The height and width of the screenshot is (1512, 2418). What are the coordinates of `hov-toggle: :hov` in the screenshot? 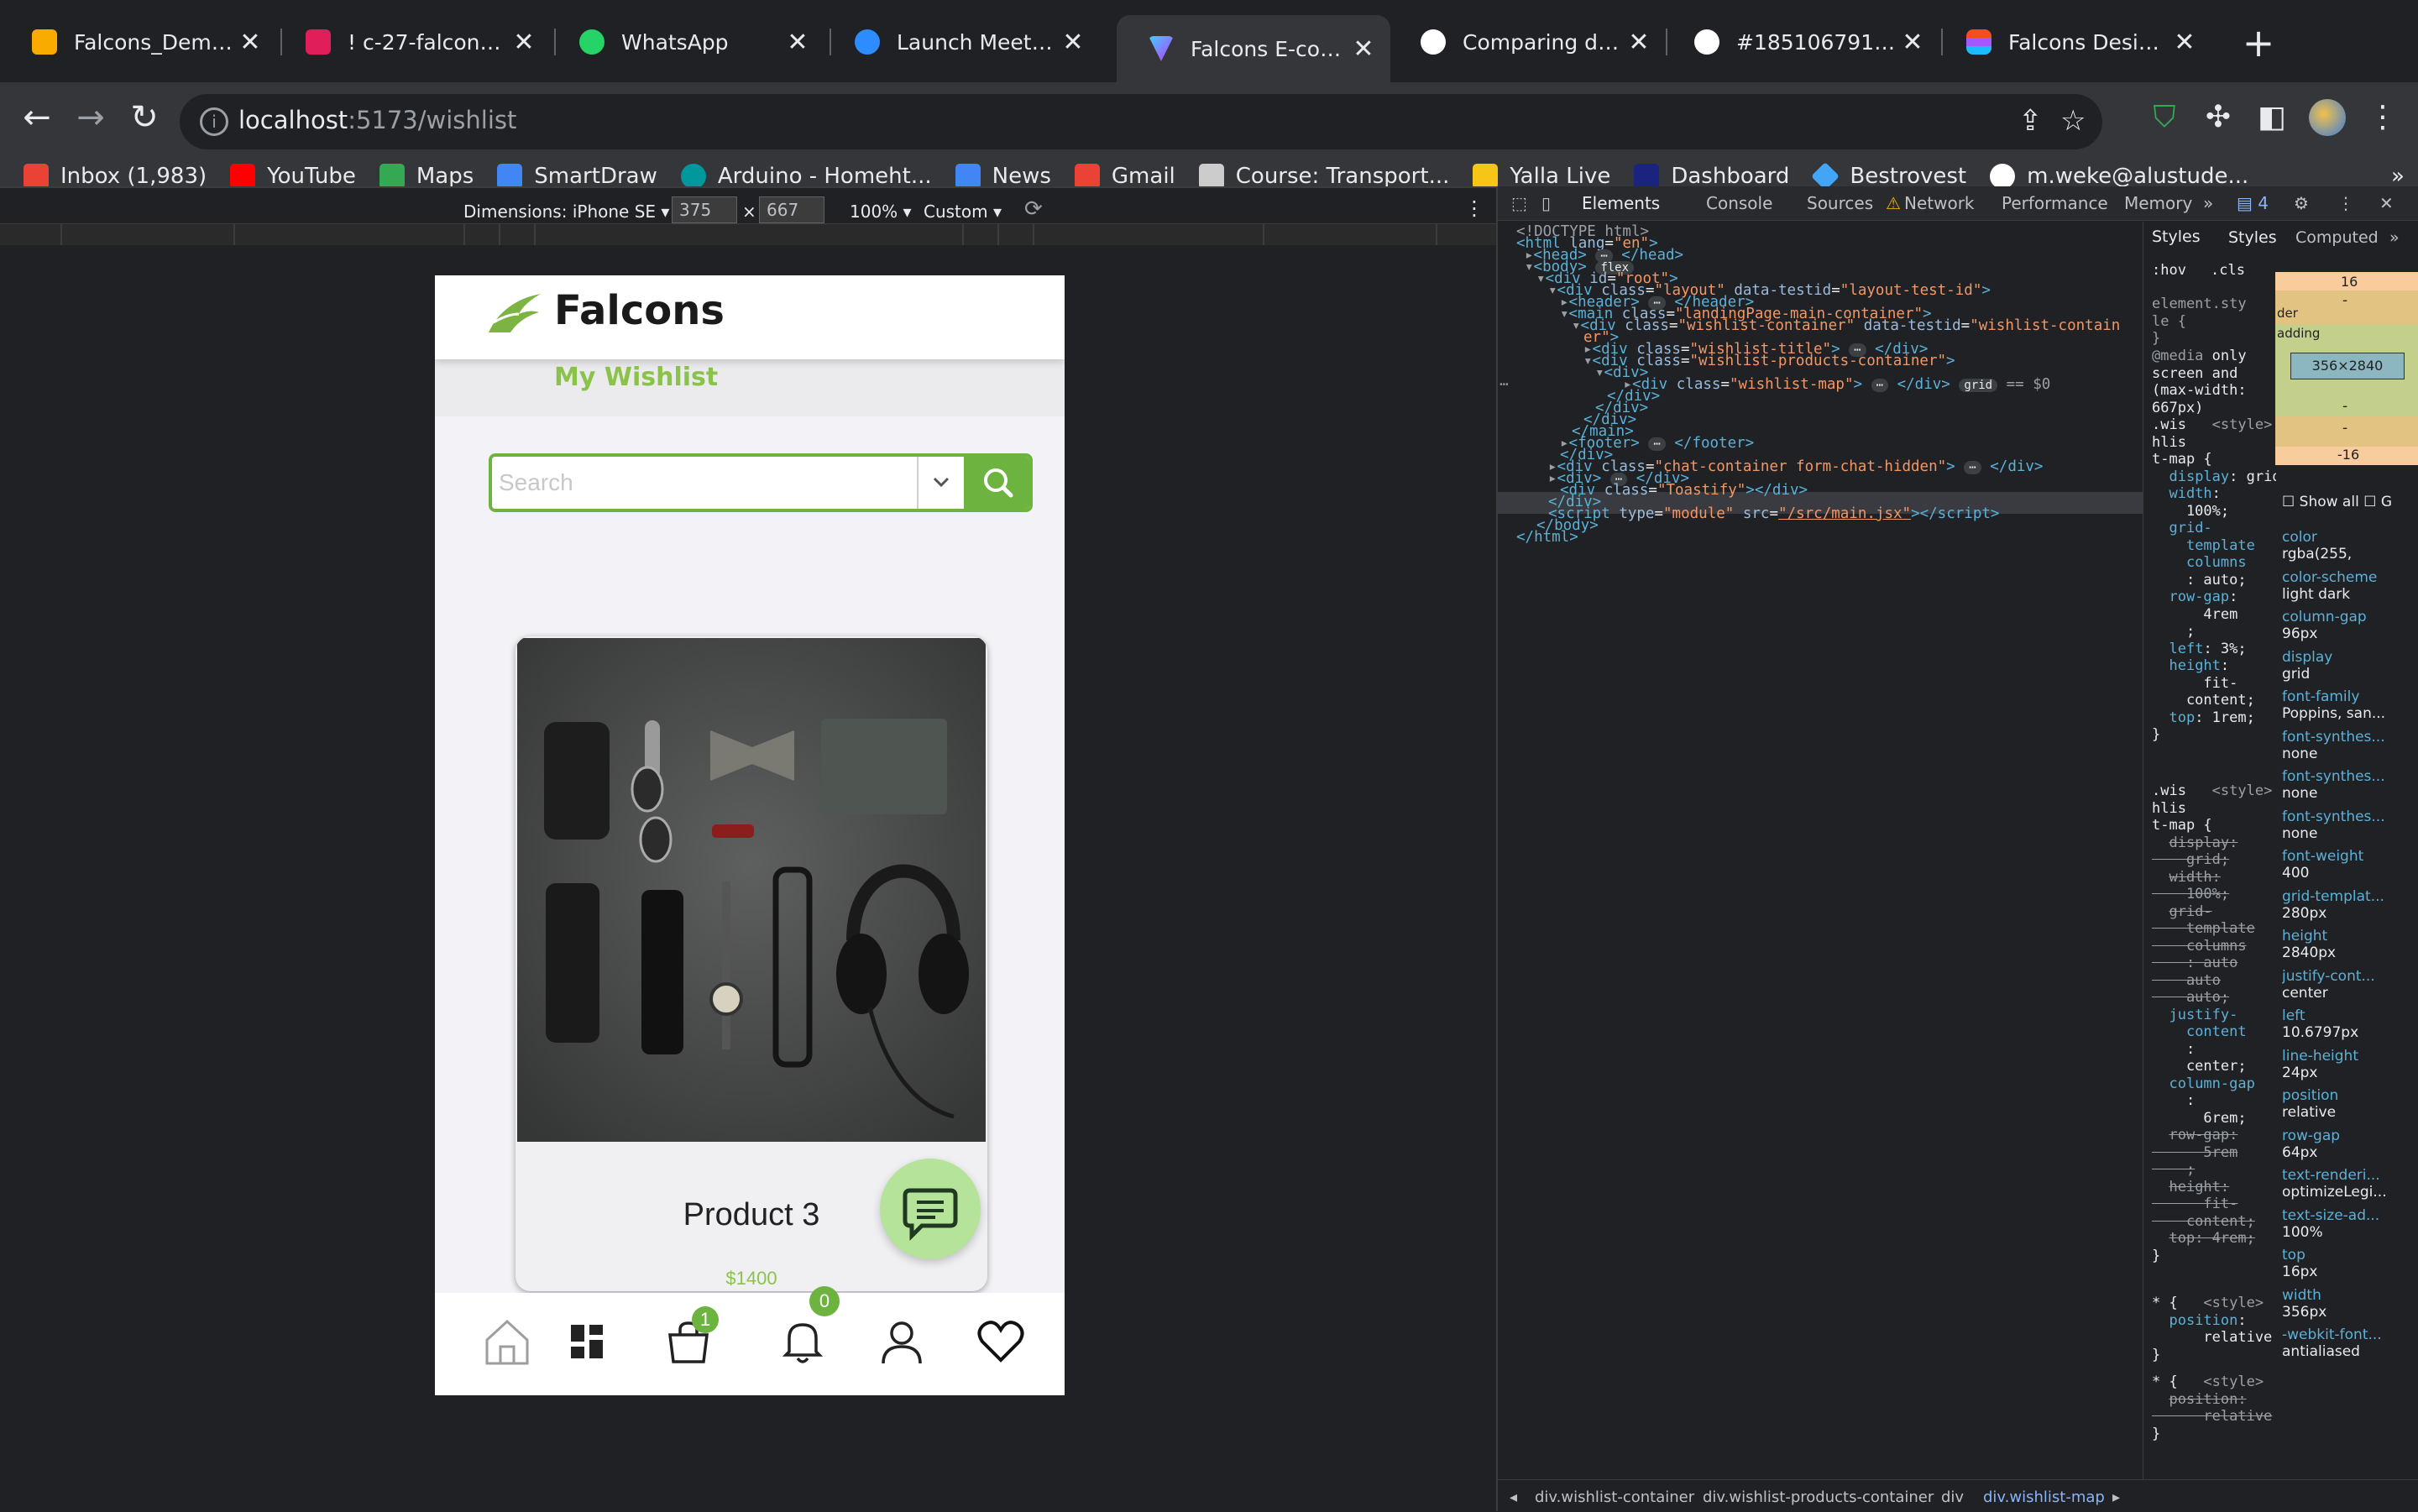 It's located at (2169, 271).